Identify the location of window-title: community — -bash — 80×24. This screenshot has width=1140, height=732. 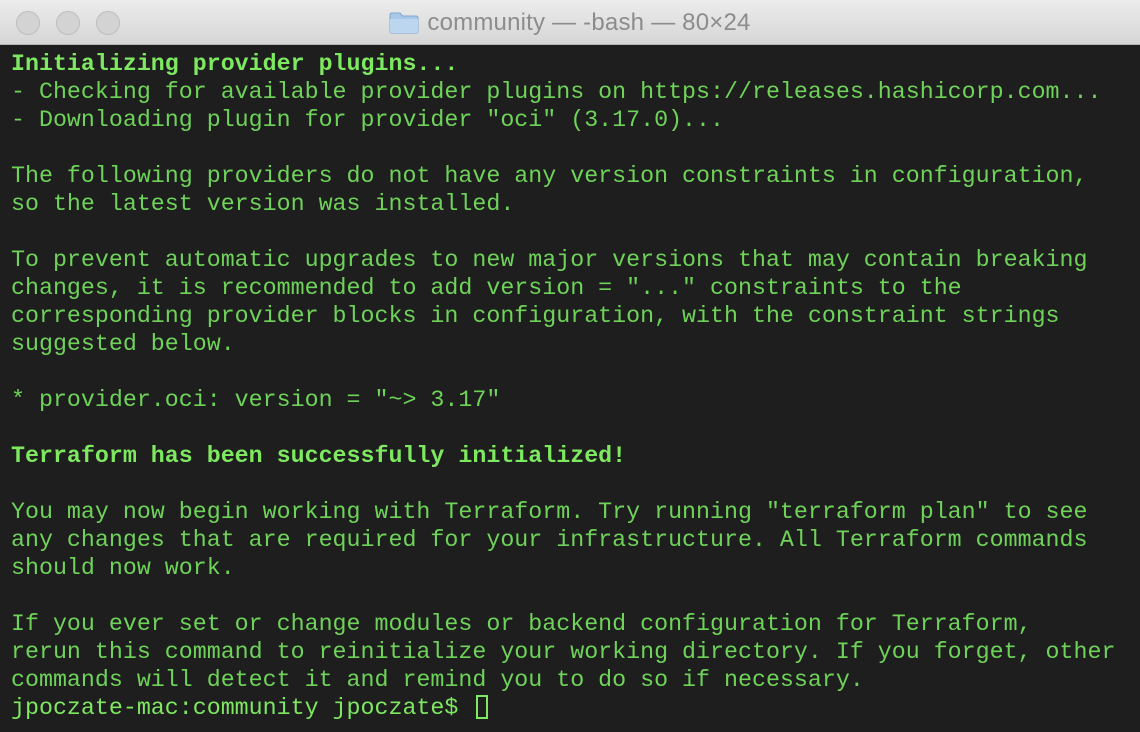
(589, 22).